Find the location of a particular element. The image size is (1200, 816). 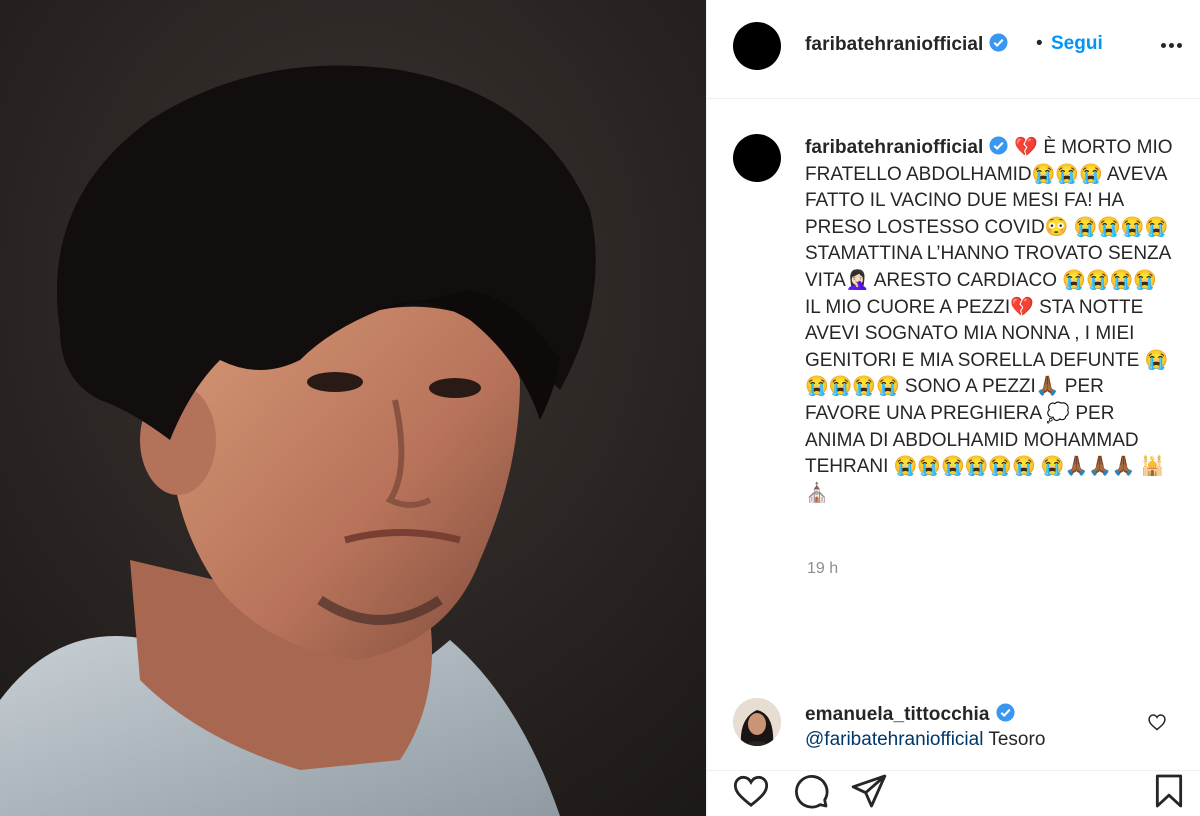

author-username: faribatehraniofficial is located at coordinates (894, 44).